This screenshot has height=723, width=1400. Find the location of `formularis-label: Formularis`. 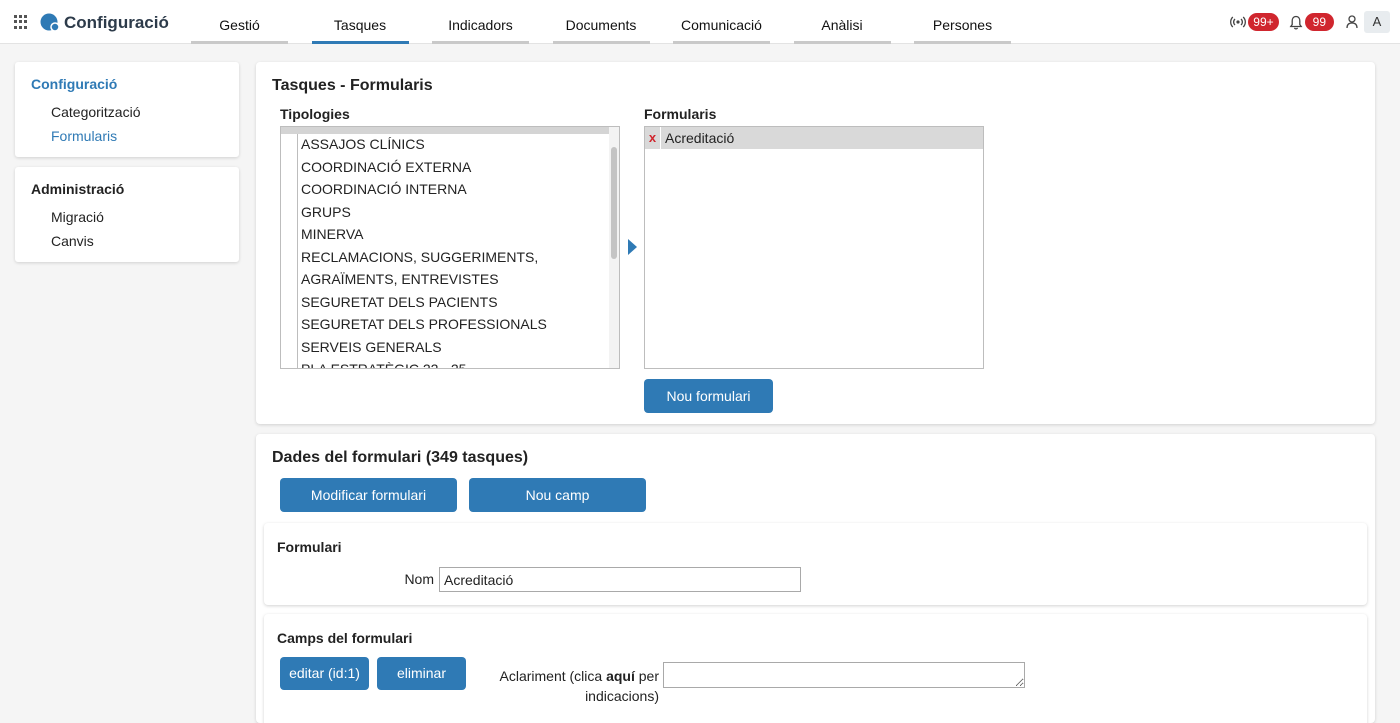

formularis-label: Formularis is located at coordinates (680, 114).